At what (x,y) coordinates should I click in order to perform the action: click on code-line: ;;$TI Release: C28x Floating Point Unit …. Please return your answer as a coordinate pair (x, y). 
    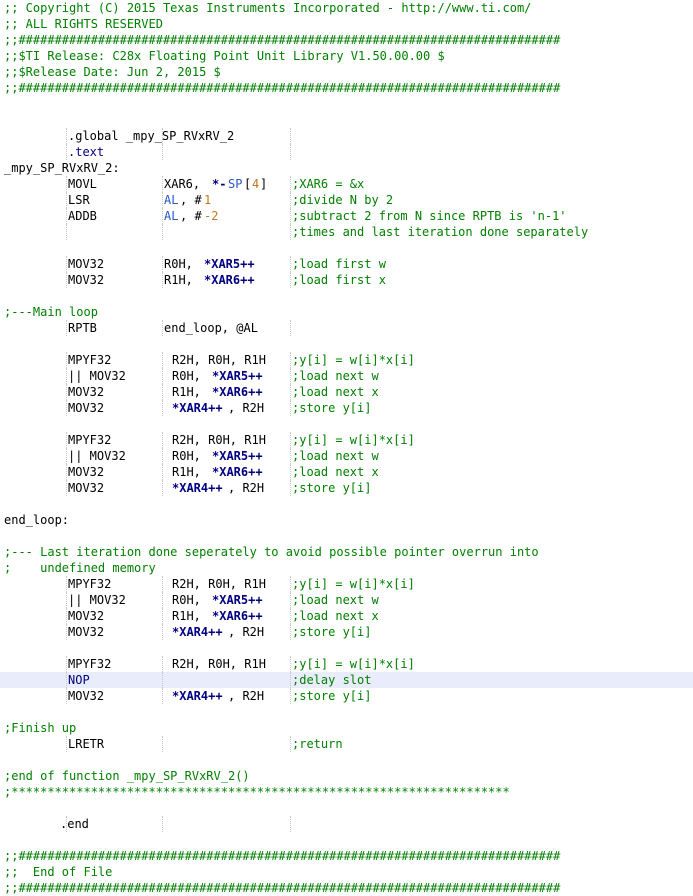
    Looking at the image, I should click on (346, 56).